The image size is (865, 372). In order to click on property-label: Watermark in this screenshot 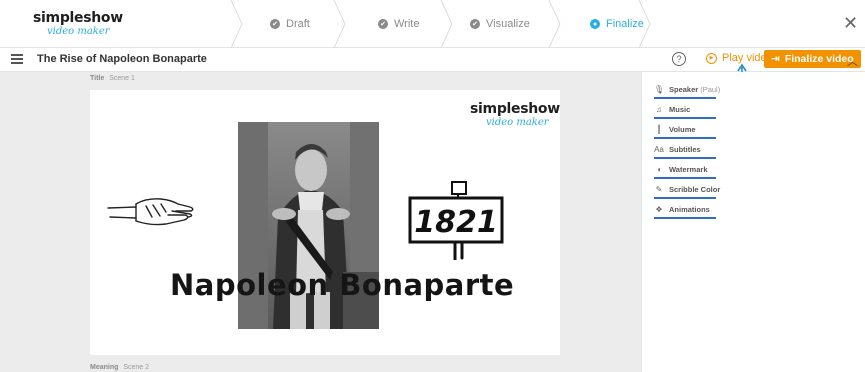, I will do `click(688, 169)`.